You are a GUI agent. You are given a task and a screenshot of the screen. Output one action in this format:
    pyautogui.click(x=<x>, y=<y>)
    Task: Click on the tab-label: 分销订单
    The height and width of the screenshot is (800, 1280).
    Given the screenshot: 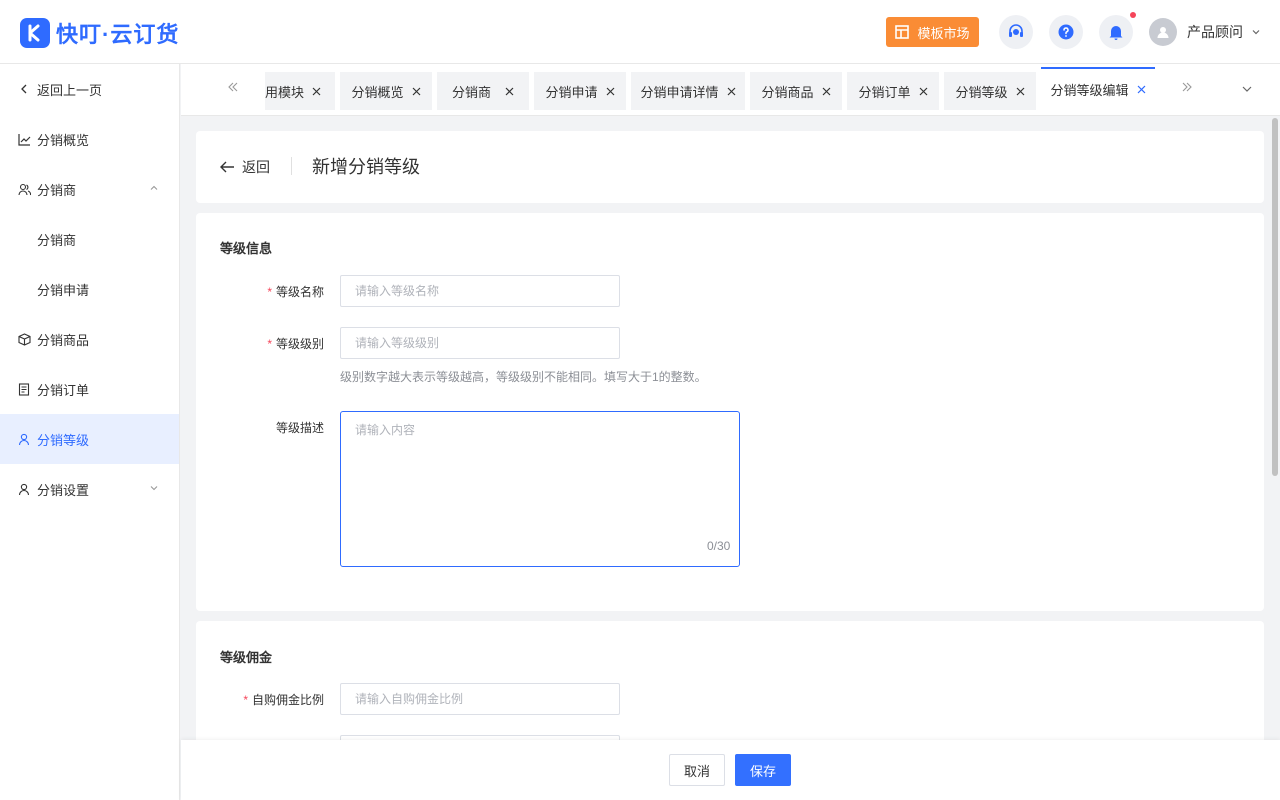 What is the action you would take?
    pyautogui.click(x=884, y=92)
    